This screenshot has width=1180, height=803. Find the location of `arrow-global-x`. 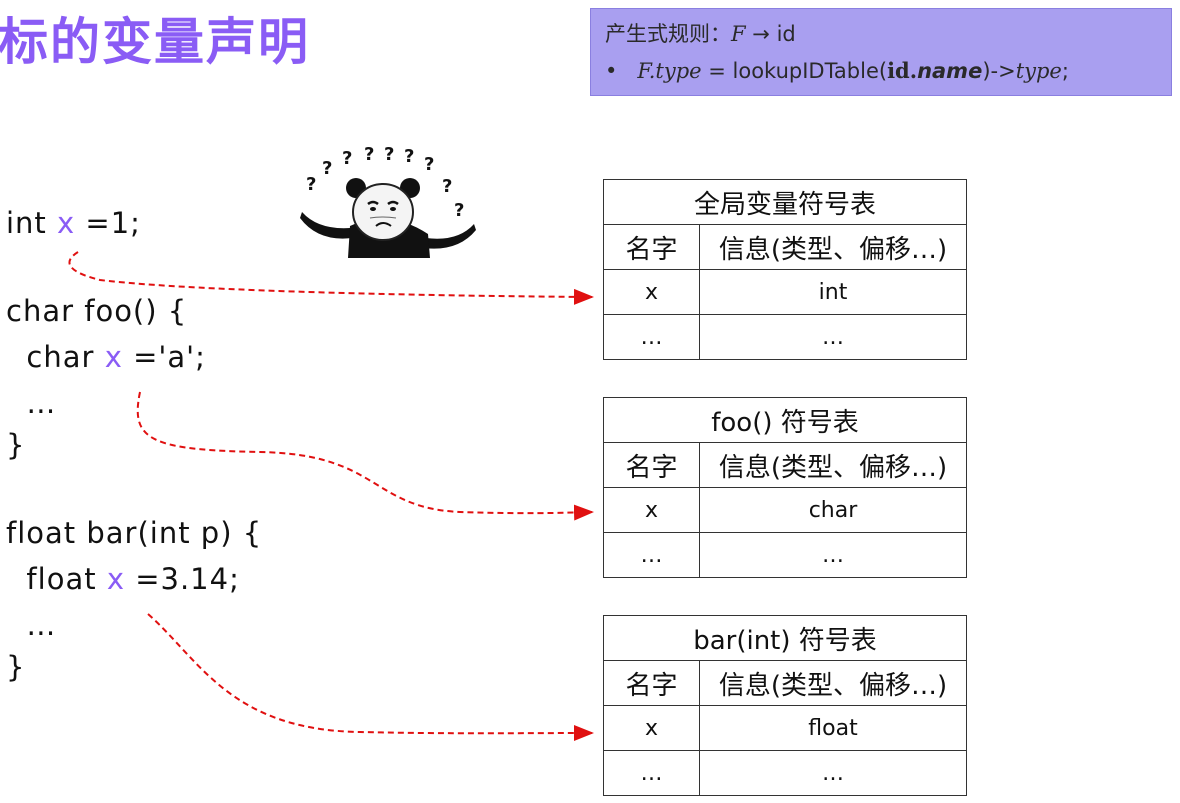

arrow-global-x is located at coordinates (331, 278).